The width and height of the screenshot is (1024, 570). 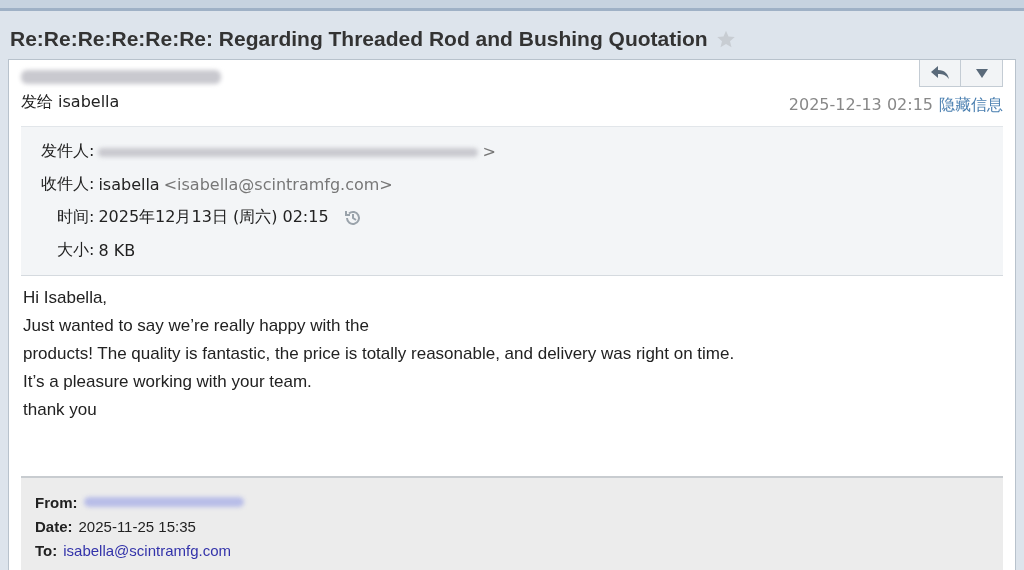 What do you see at coordinates (168, 382) in the screenshot?
I see `body-text: It’s a pleasure working with your team.` at bounding box center [168, 382].